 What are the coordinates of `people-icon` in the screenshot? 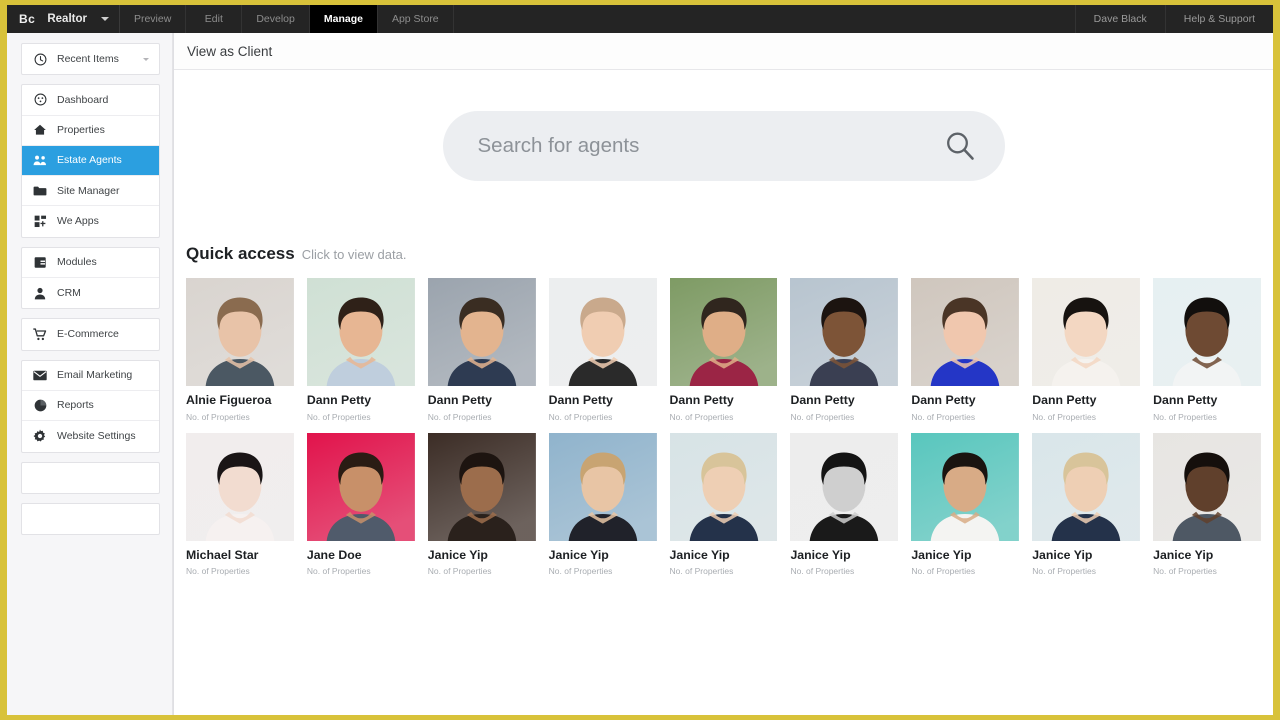 It's located at (40, 161).